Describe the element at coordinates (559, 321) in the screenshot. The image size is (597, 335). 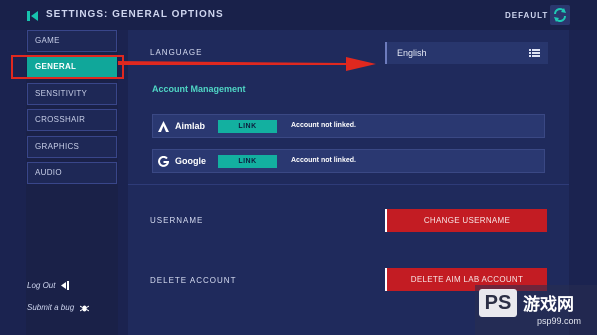
I see `watermark-url: psp99.com` at that location.